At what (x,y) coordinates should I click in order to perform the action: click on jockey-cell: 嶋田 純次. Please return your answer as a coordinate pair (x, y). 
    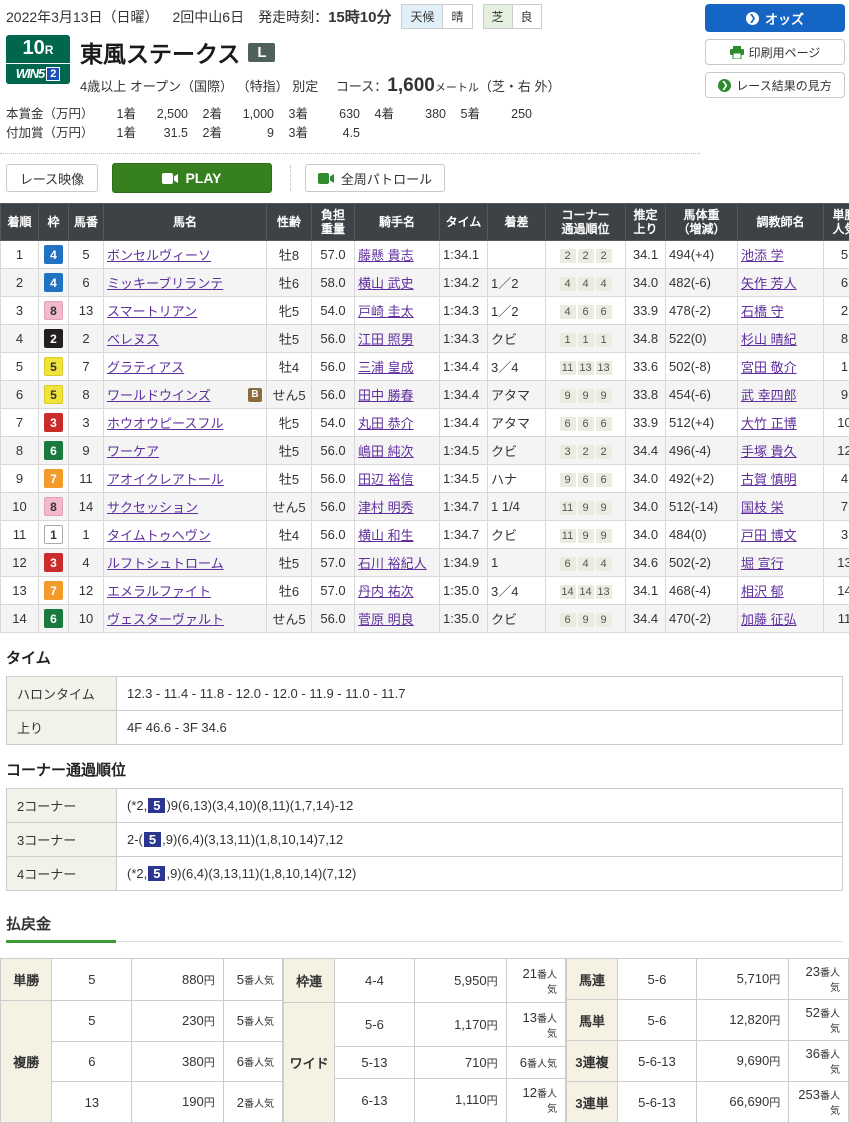
    Looking at the image, I should click on (397, 451).